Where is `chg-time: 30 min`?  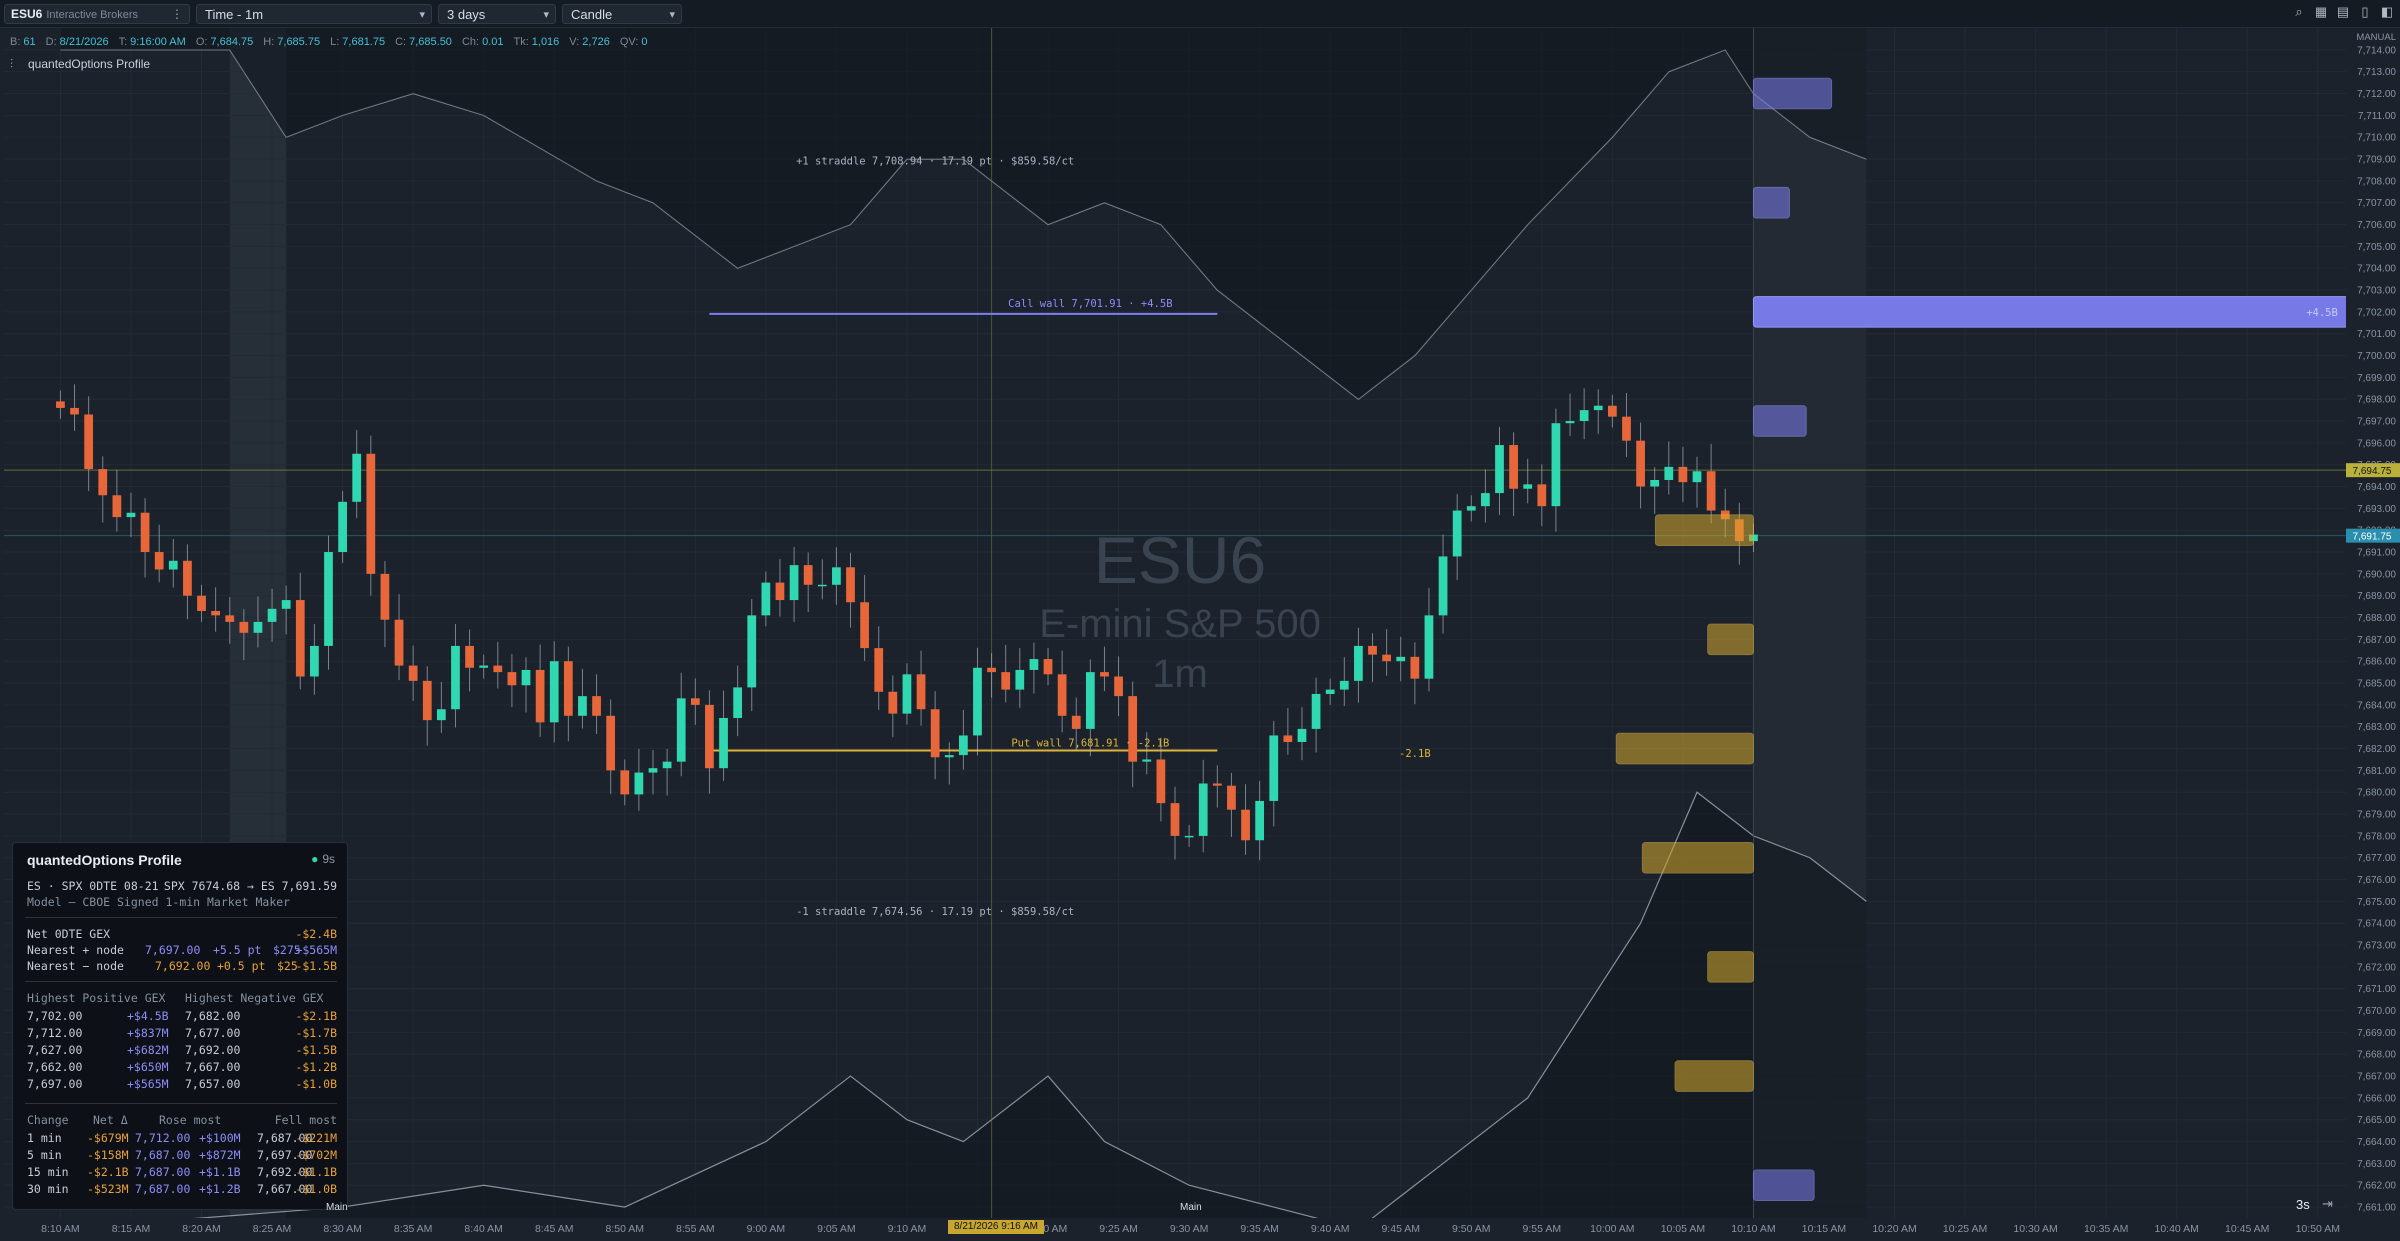 chg-time: 30 min is located at coordinates (48, 1189).